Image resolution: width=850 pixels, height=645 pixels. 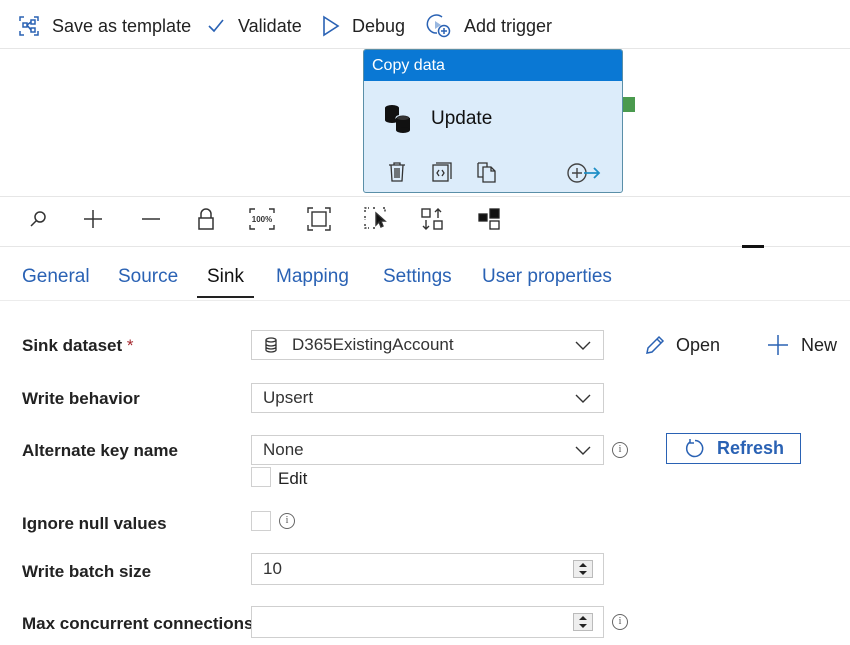 I want to click on debug-button: Debug, so click(x=363, y=26).